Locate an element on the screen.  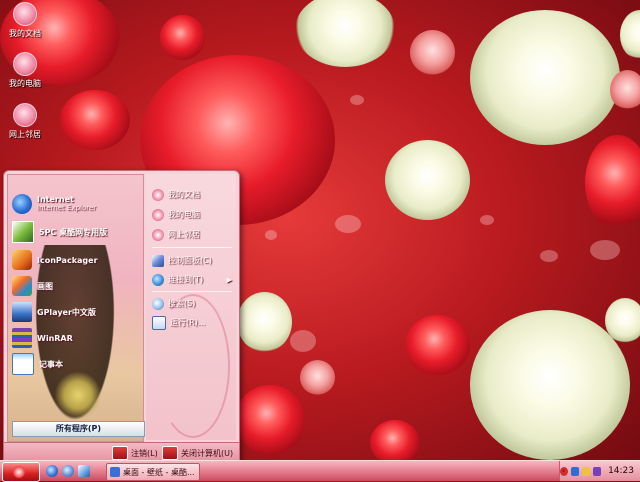
paint-icon is located at coordinates (22, 286).